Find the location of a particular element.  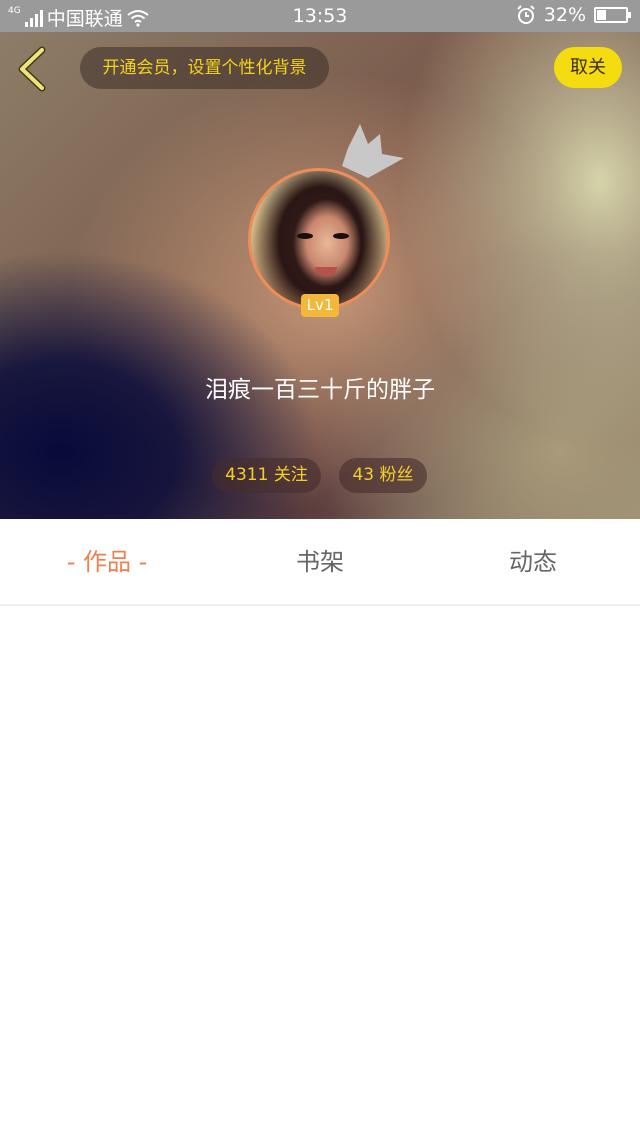

username: 泪痕一百三十斤的胖子 is located at coordinates (320, 390).